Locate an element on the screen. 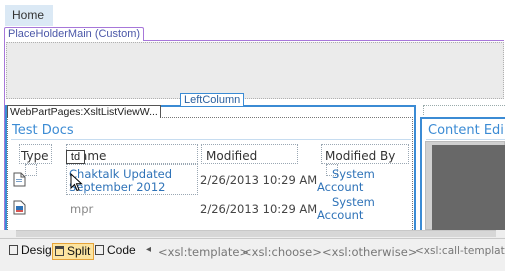 Image resolution: width=505 pixels, height=271 pixels. modified-by-row2-line2: Account is located at coordinates (340, 215).